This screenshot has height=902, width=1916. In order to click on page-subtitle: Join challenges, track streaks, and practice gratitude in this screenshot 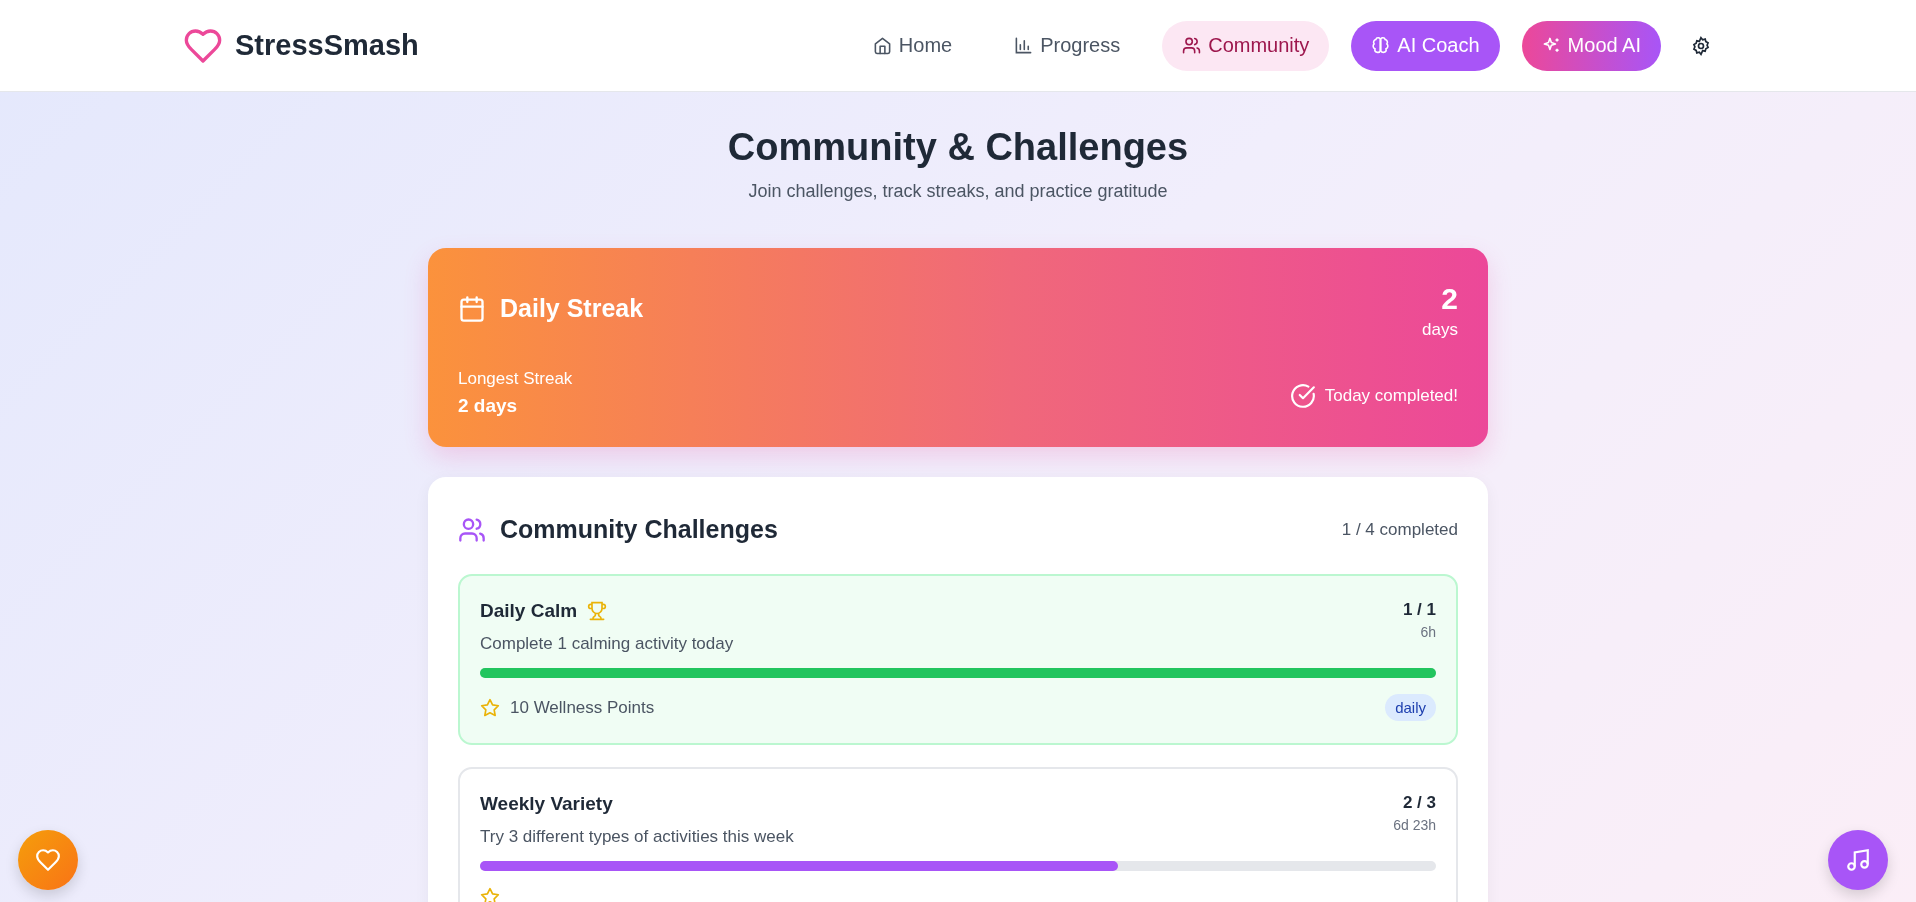, I will do `click(958, 191)`.